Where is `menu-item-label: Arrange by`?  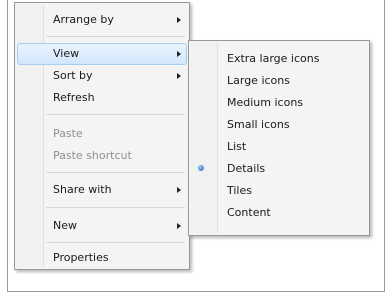 menu-item-label: Arrange by is located at coordinates (83, 19).